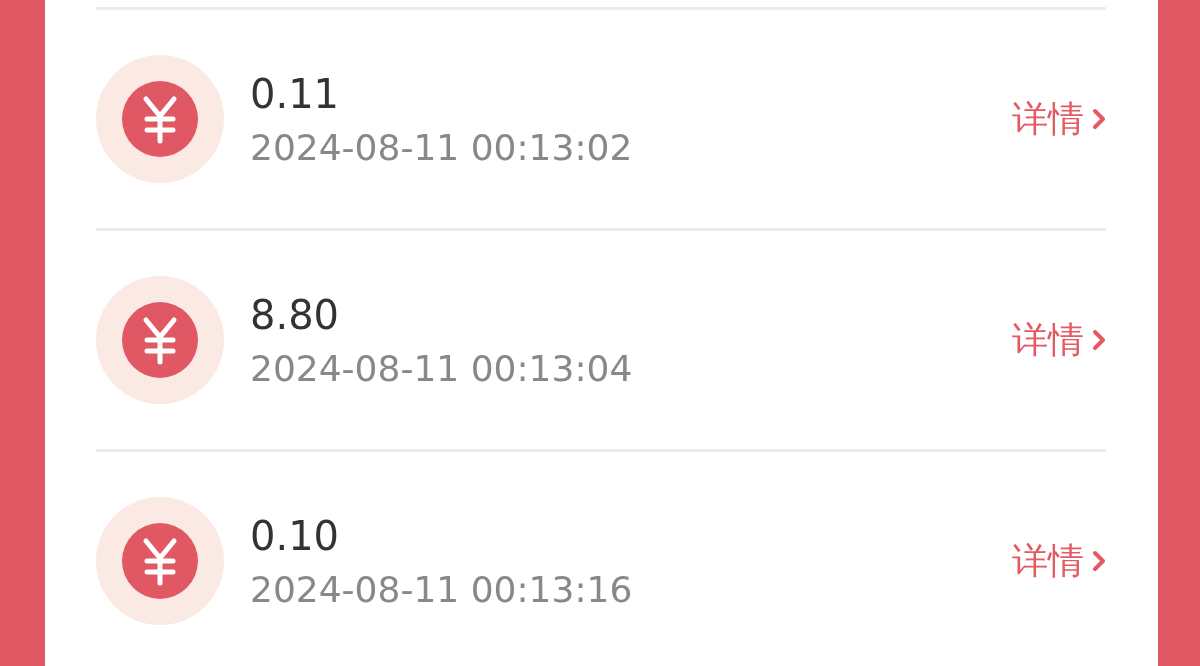  What do you see at coordinates (442, 147) in the screenshot?
I see `timestamp-text: 2024-08-11 00:13:02` at bounding box center [442, 147].